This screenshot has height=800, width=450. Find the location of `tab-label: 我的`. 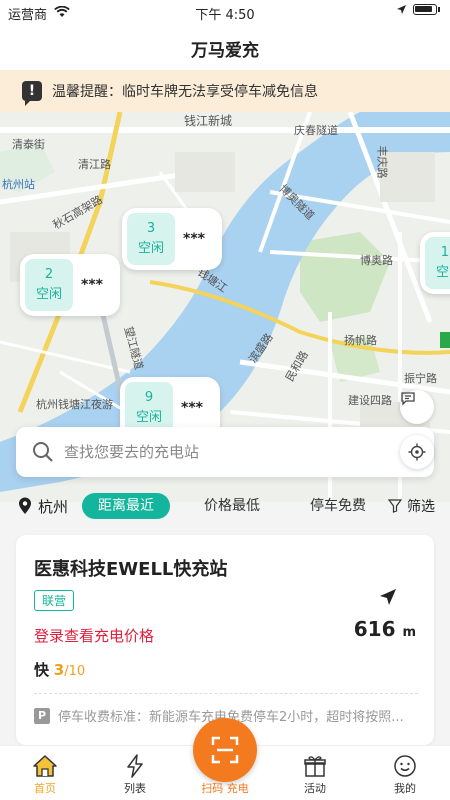

tab-label: 我的 is located at coordinates (405, 788).